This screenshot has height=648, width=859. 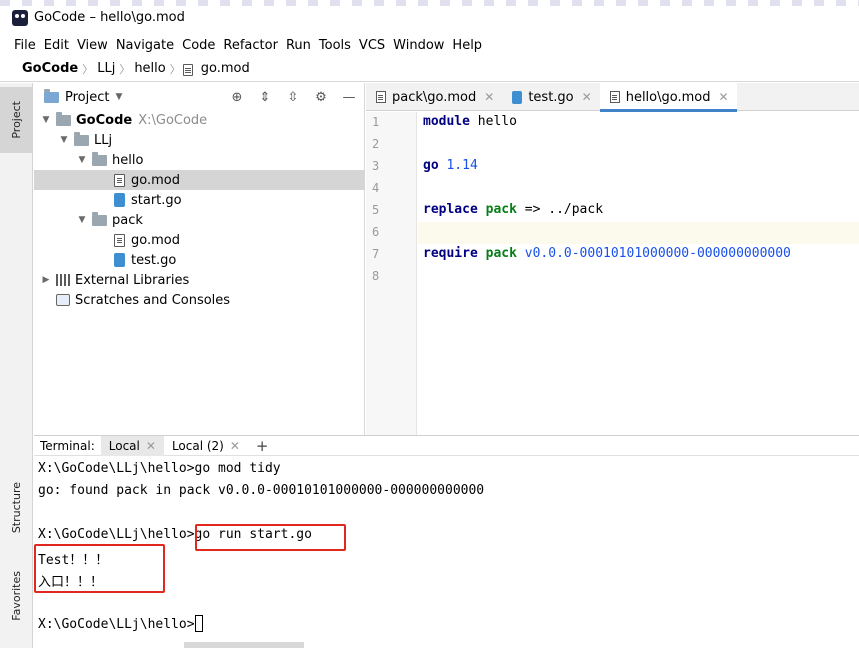 What do you see at coordinates (376, 254) in the screenshot?
I see `line-number: 7` at bounding box center [376, 254].